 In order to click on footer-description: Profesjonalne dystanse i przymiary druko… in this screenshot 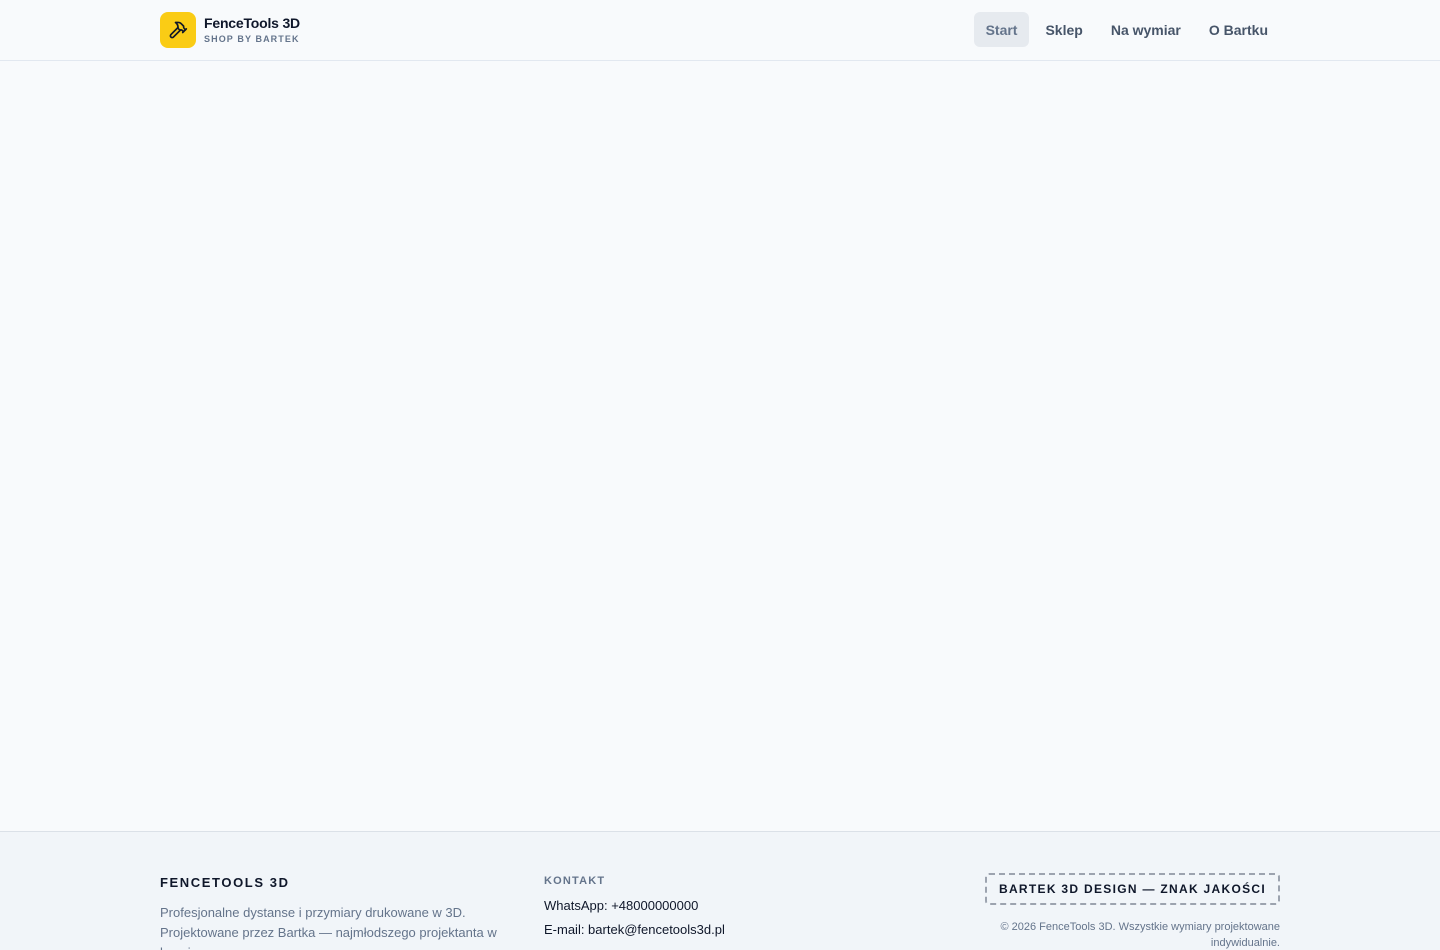, I will do `click(328, 927)`.